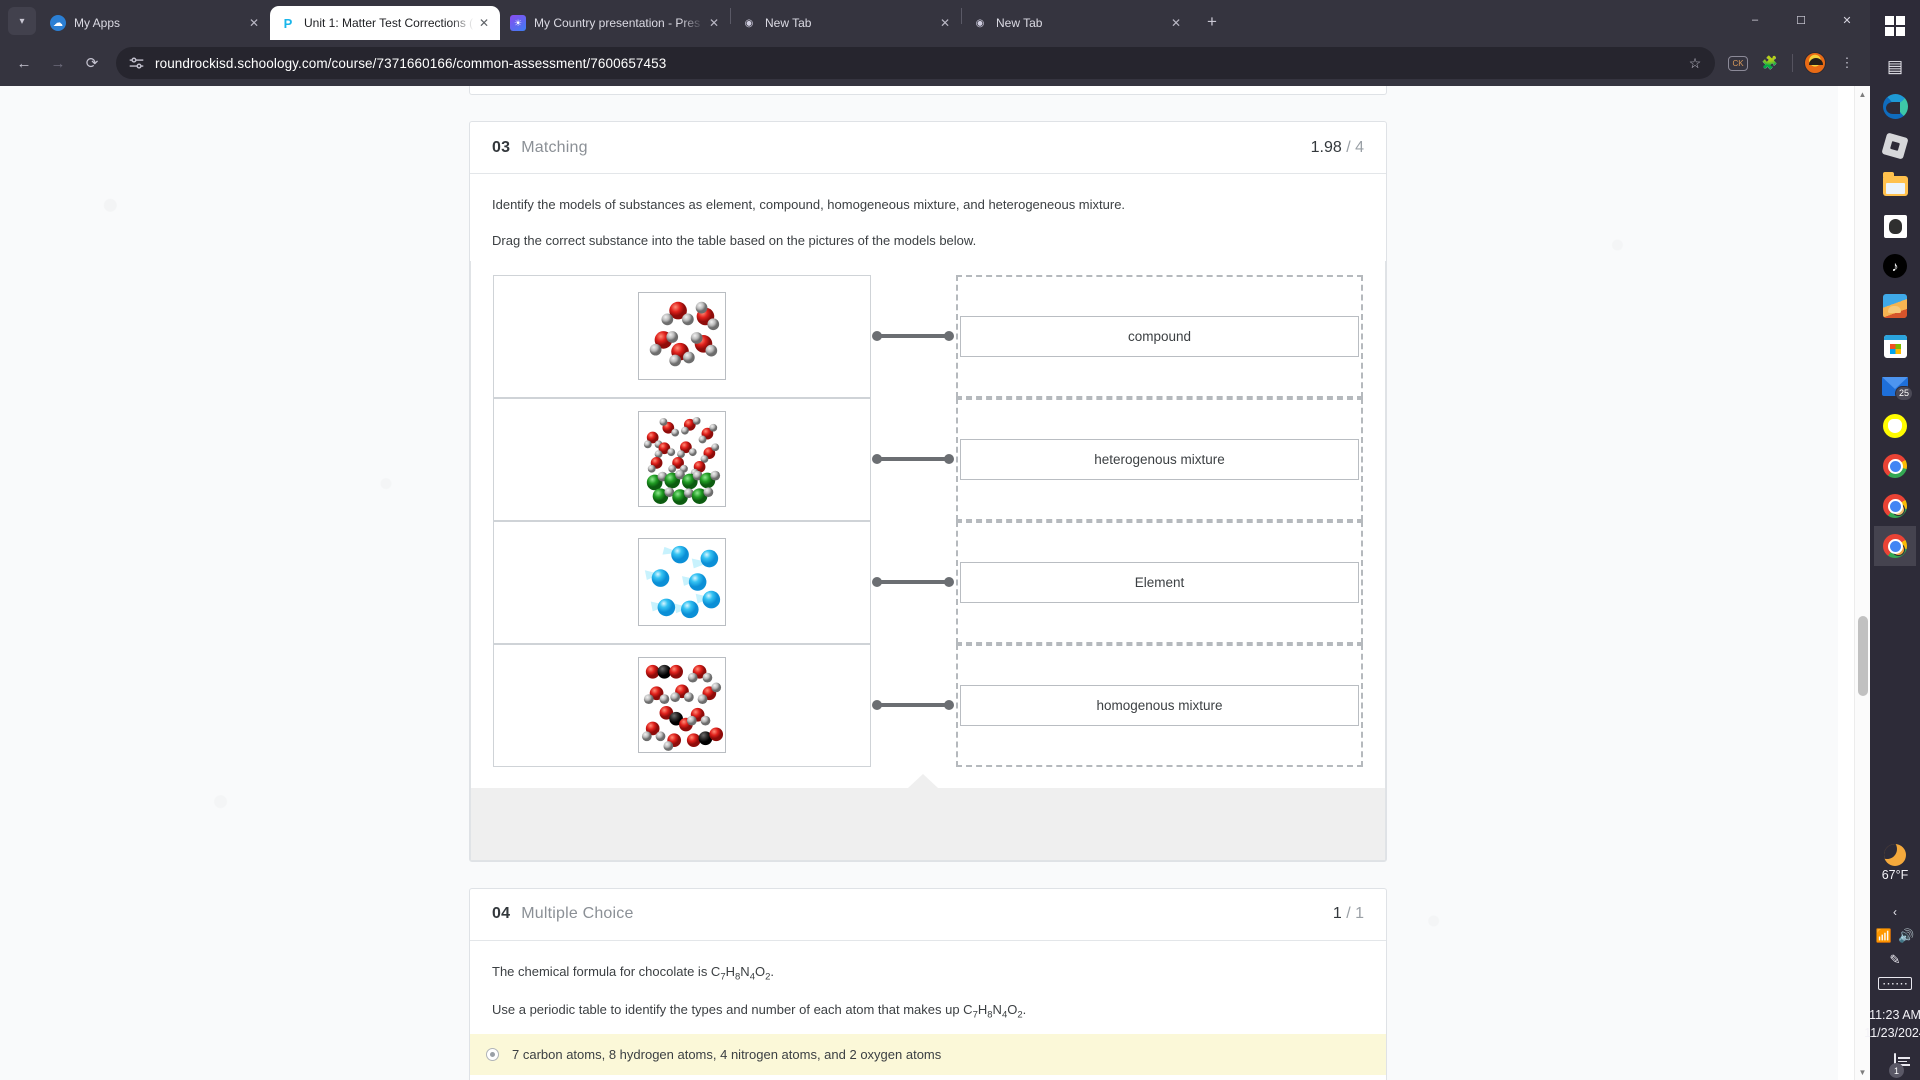 The height and width of the screenshot is (1080, 1920). I want to click on tab-title: New Tab, so click(788, 23).